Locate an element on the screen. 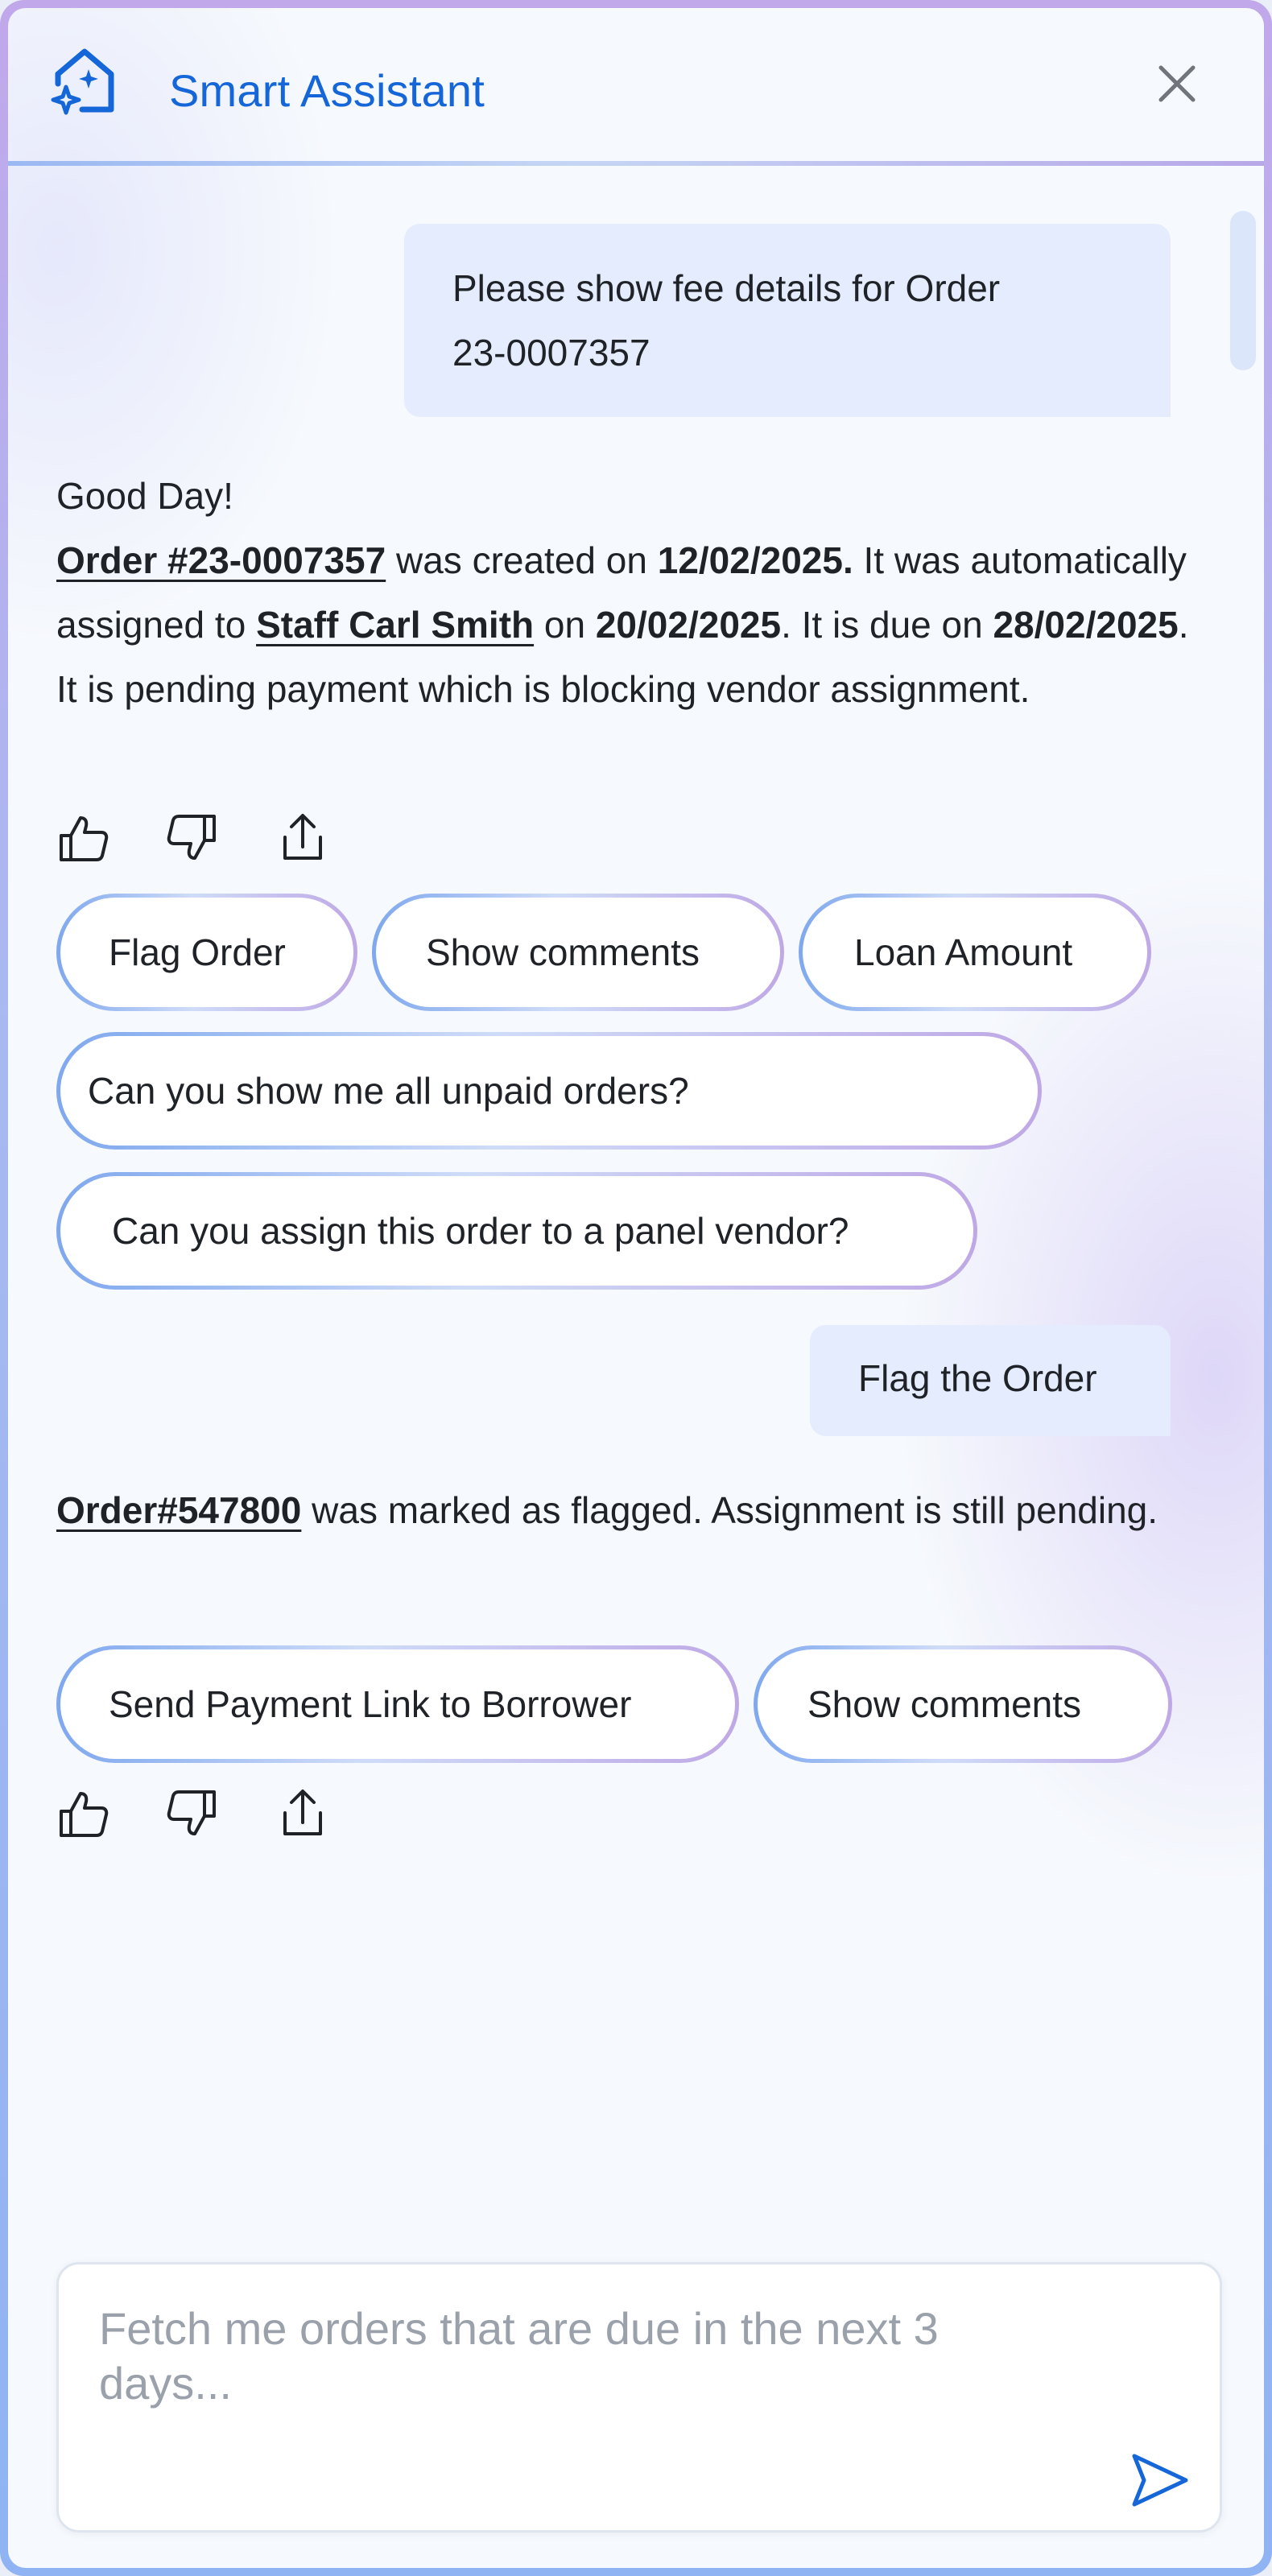  suggestion-chip-flag-order: Flag Order is located at coordinates (206, 952).